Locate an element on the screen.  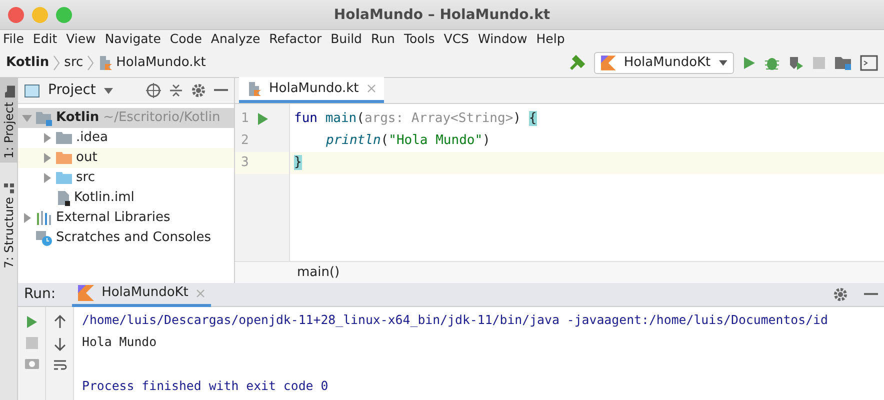
project-path: ~/Escritorio/Kotlin is located at coordinates (161, 118).